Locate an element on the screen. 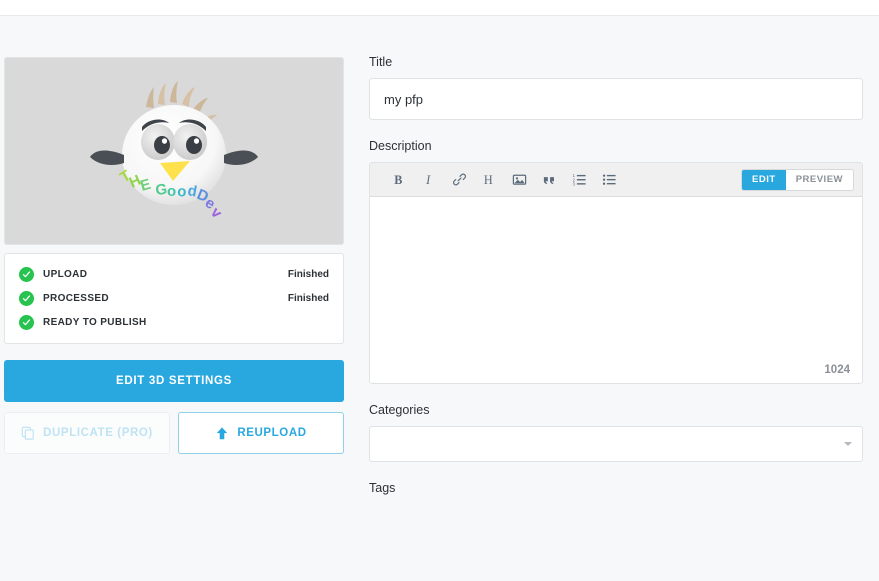 The height and width of the screenshot is (581, 879). svg-text: 3 is located at coordinates (573, 183).